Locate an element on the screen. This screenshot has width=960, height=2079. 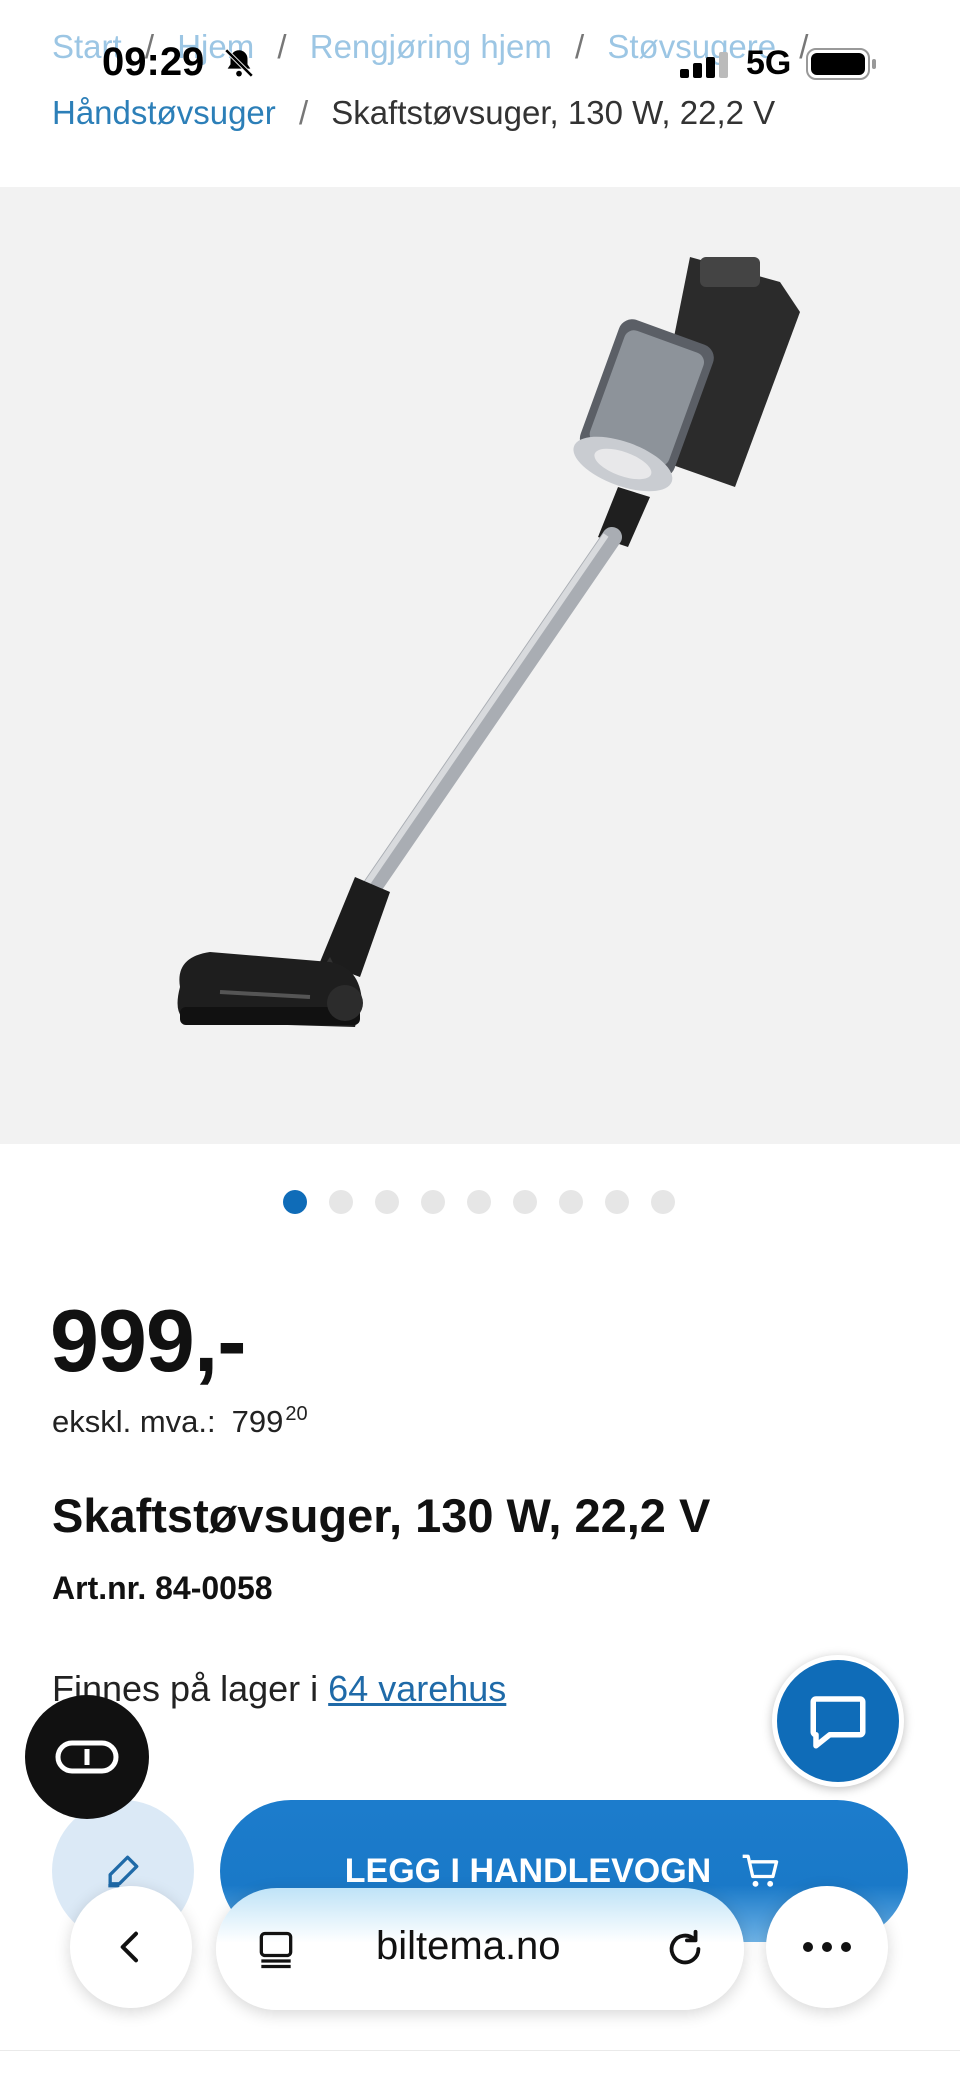
add-to-cart-label: LEGG I HANDLEVOGN is located at coordinates (528, 1870).